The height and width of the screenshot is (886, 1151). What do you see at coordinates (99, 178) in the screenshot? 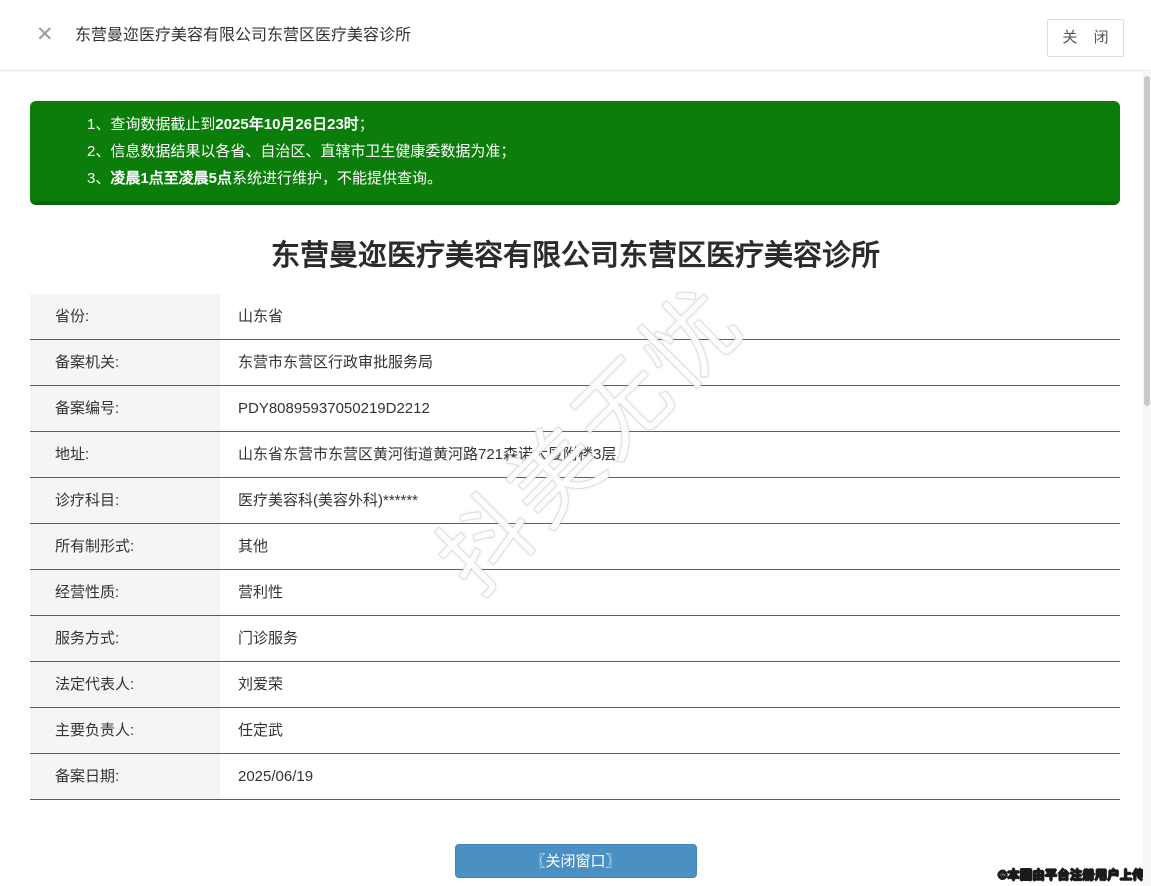
I see `notice-line-number: 3、` at bounding box center [99, 178].